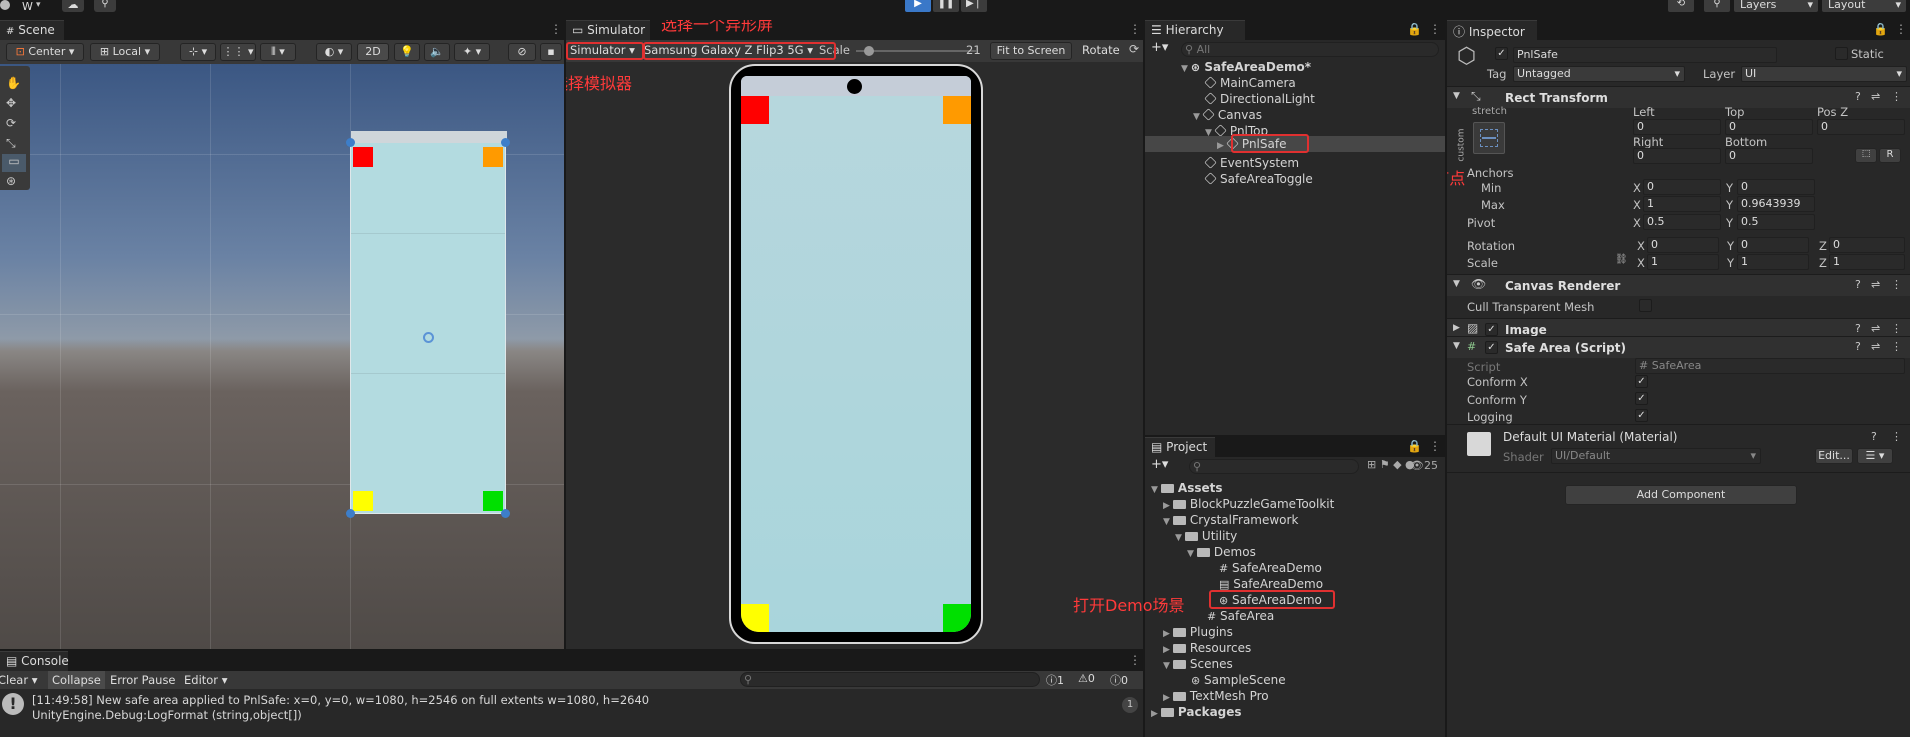 The width and height of the screenshot is (1910, 737). Describe the element at coordinates (1875, 346) in the screenshot. I see `preset-icon: ⇌` at that location.